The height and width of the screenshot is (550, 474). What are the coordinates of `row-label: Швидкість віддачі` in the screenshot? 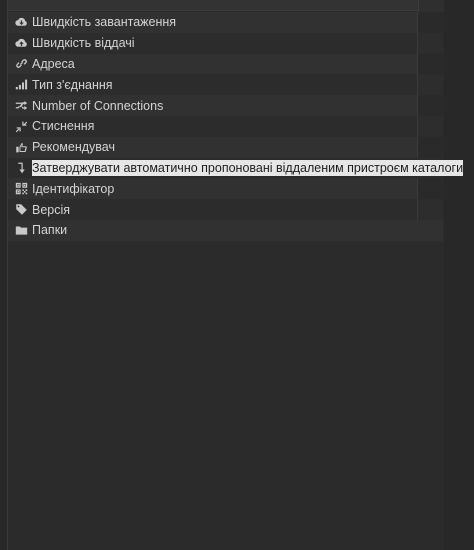 It's located at (83, 43).